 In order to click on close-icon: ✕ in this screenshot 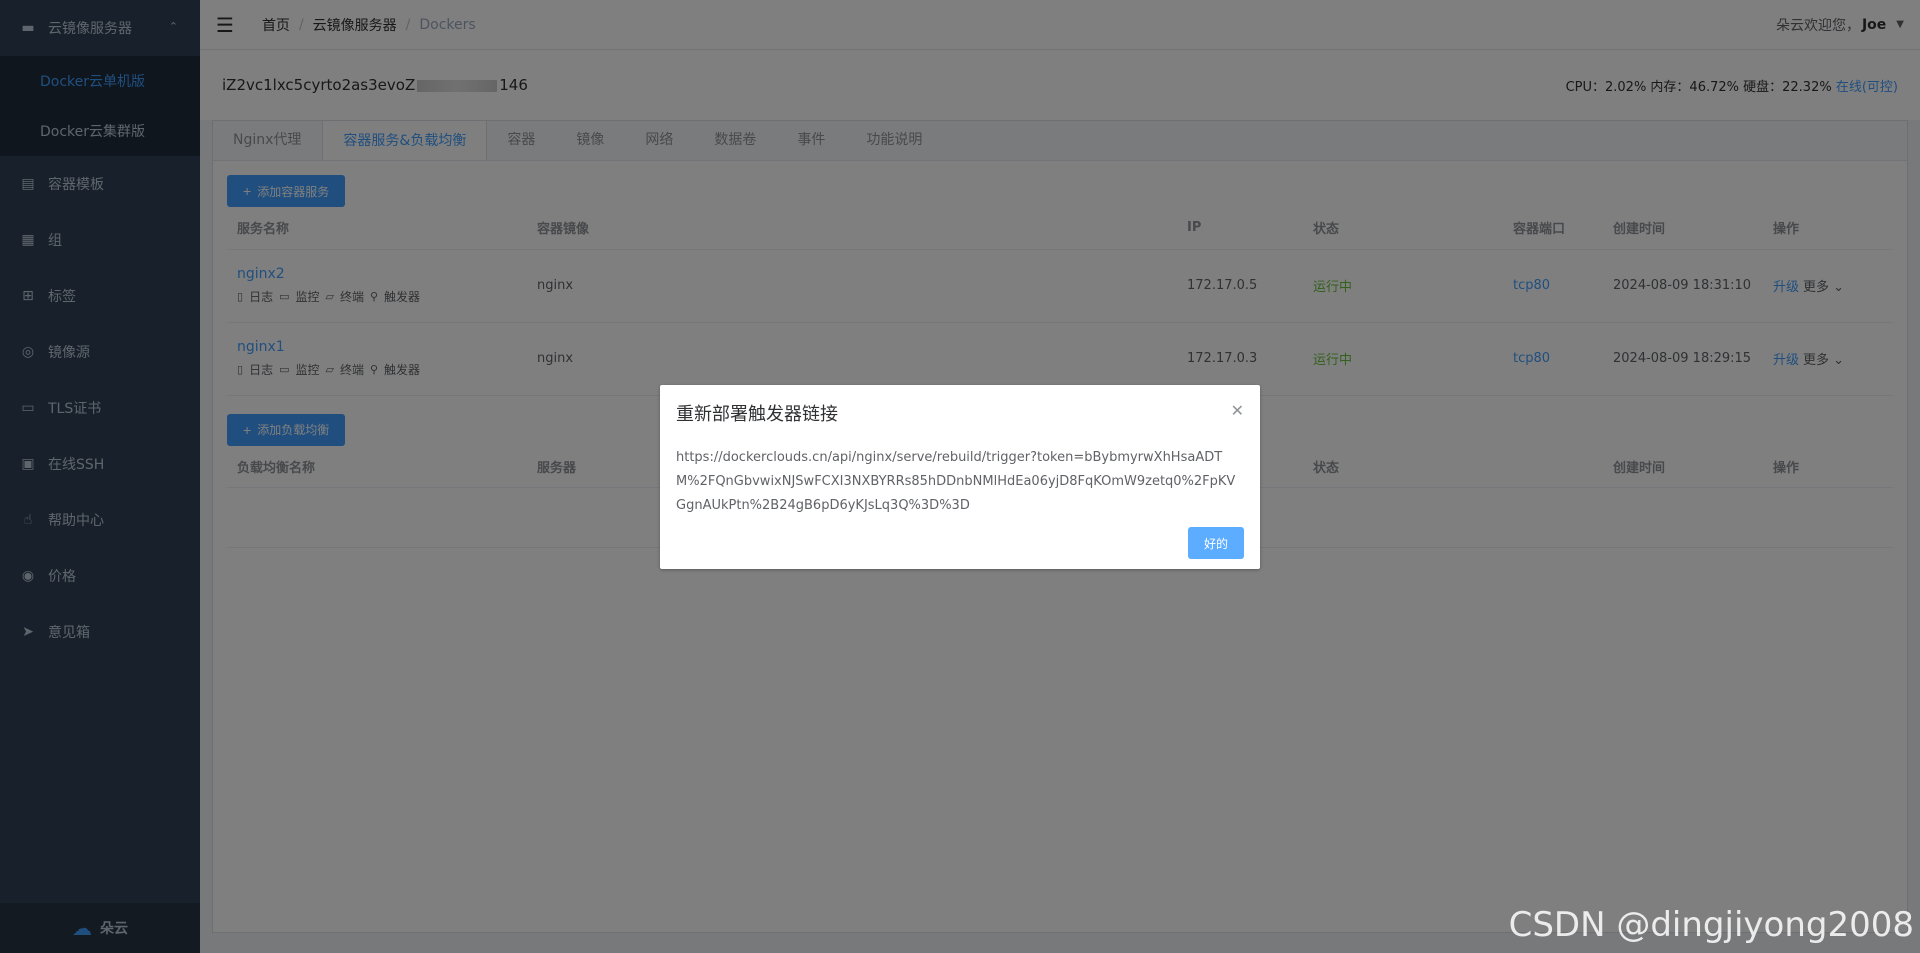, I will do `click(1237, 410)`.